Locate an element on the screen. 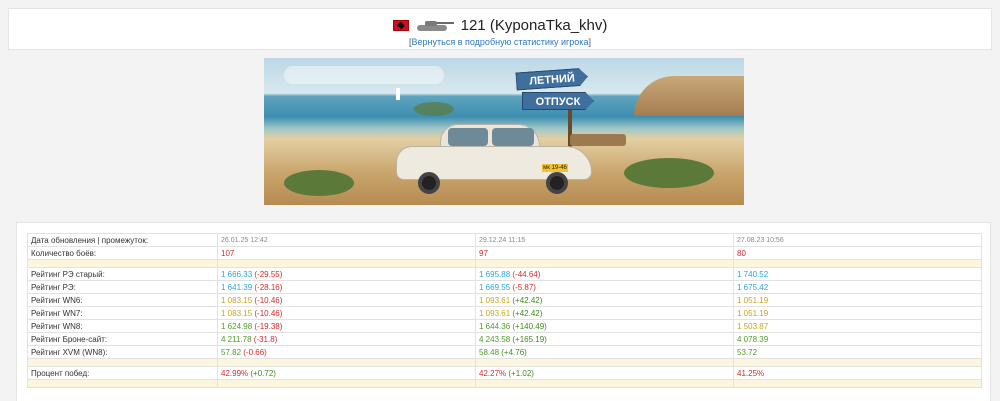 Image resolution: width=1000 pixels, height=401 pixels. value-cell: 1 644.36 (+140.49) is located at coordinates (604, 326).